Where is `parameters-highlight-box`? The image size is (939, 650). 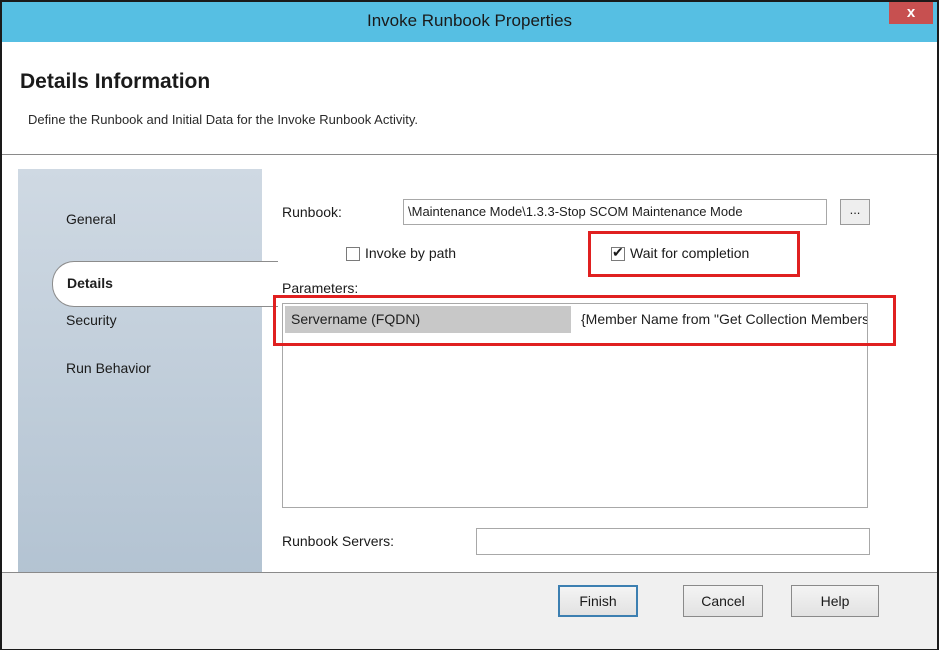 parameters-highlight-box is located at coordinates (584, 320).